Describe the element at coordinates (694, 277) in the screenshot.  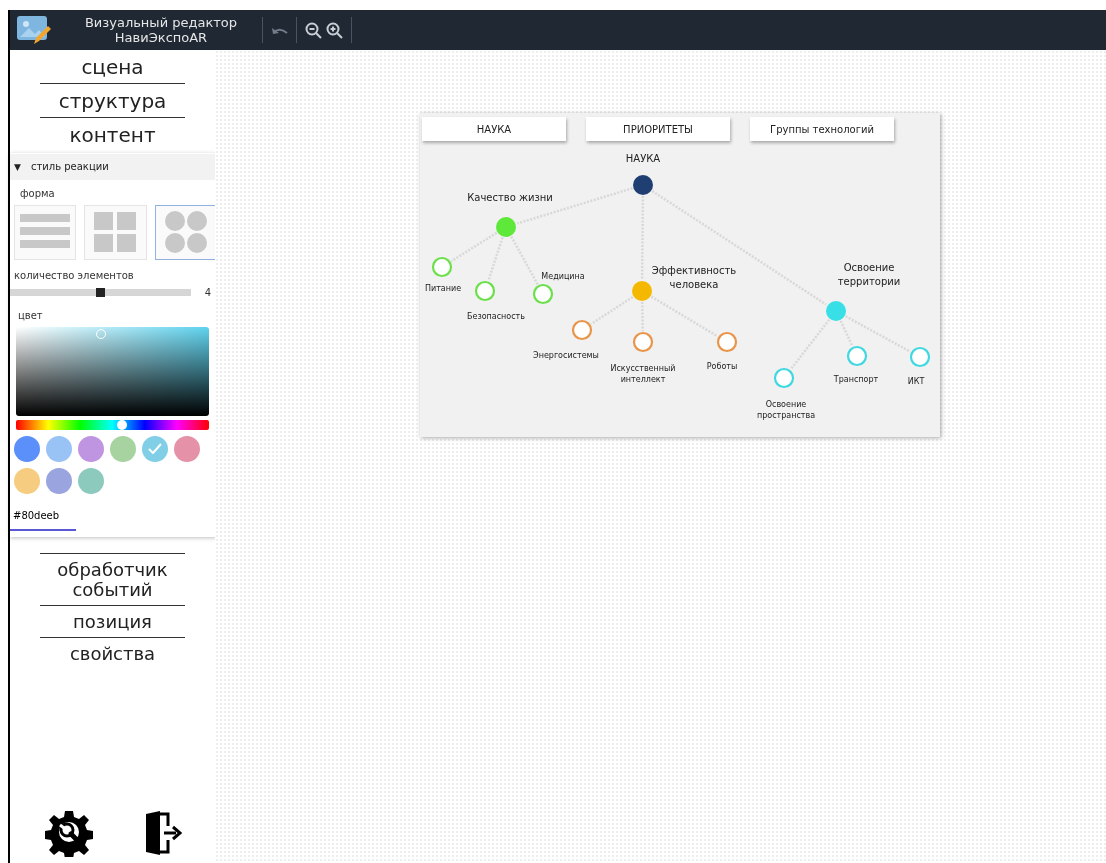
I see `node-label: Эффективность человека` at that location.